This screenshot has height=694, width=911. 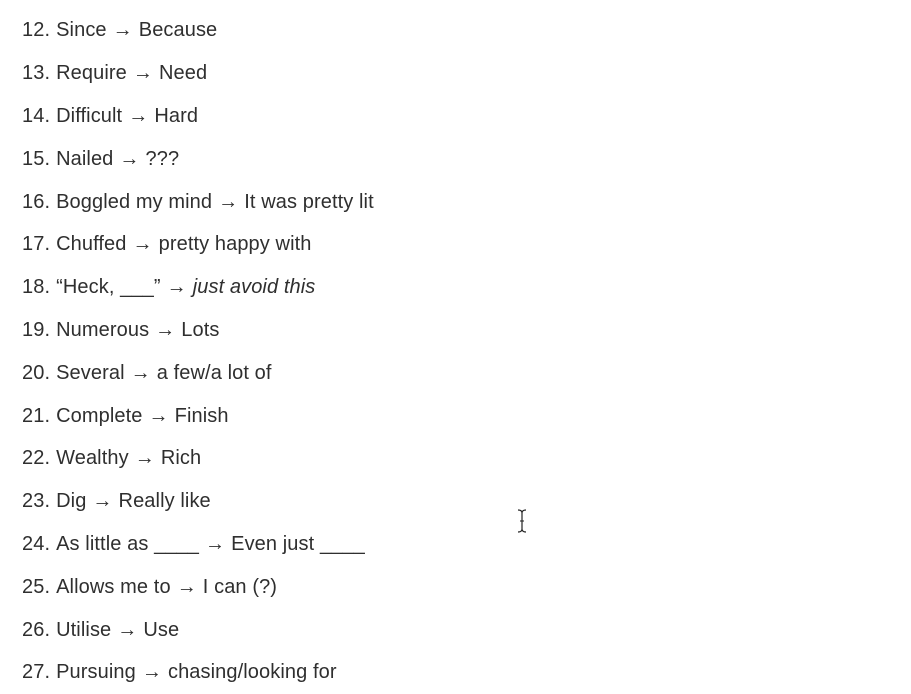 I want to click on list-item: 16. Boggled my mind → It was pretty lit, so click(x=198, y=201).